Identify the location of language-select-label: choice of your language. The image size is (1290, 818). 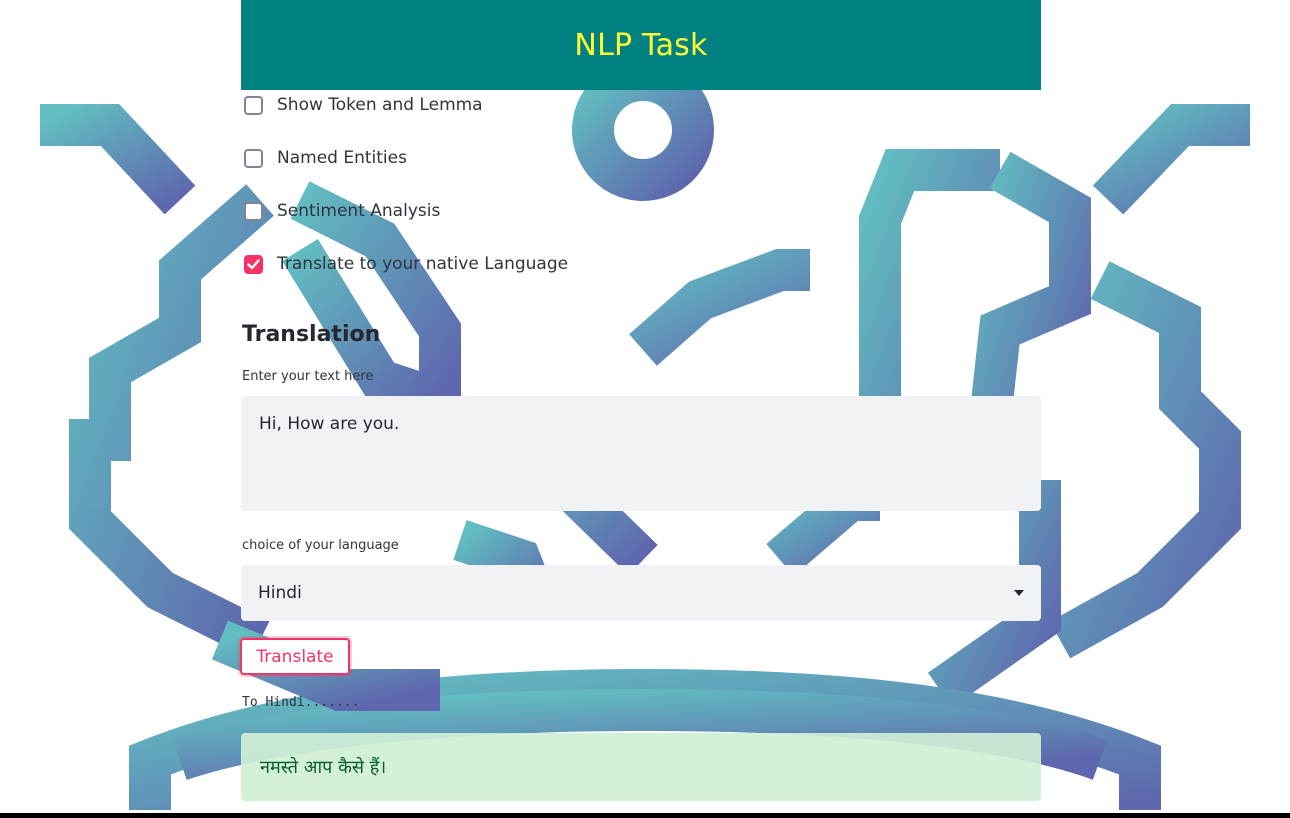
(320, 545).